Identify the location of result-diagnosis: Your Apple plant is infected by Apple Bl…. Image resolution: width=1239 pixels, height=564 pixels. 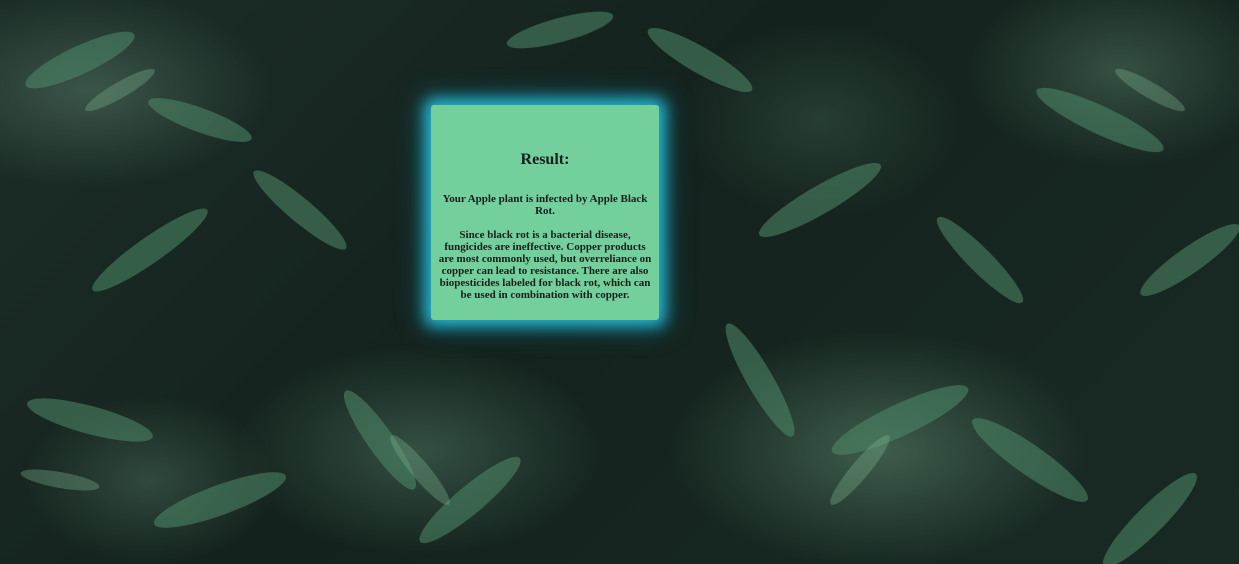
(545, 205).